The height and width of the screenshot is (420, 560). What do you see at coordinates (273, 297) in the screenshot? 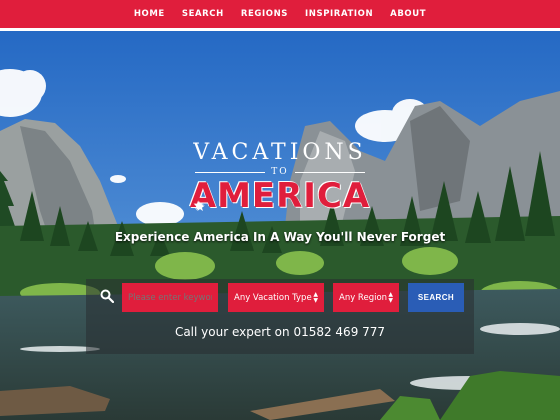
I see `vacation-type-value: Any Vacation Type` at bounding box center [273, 297].